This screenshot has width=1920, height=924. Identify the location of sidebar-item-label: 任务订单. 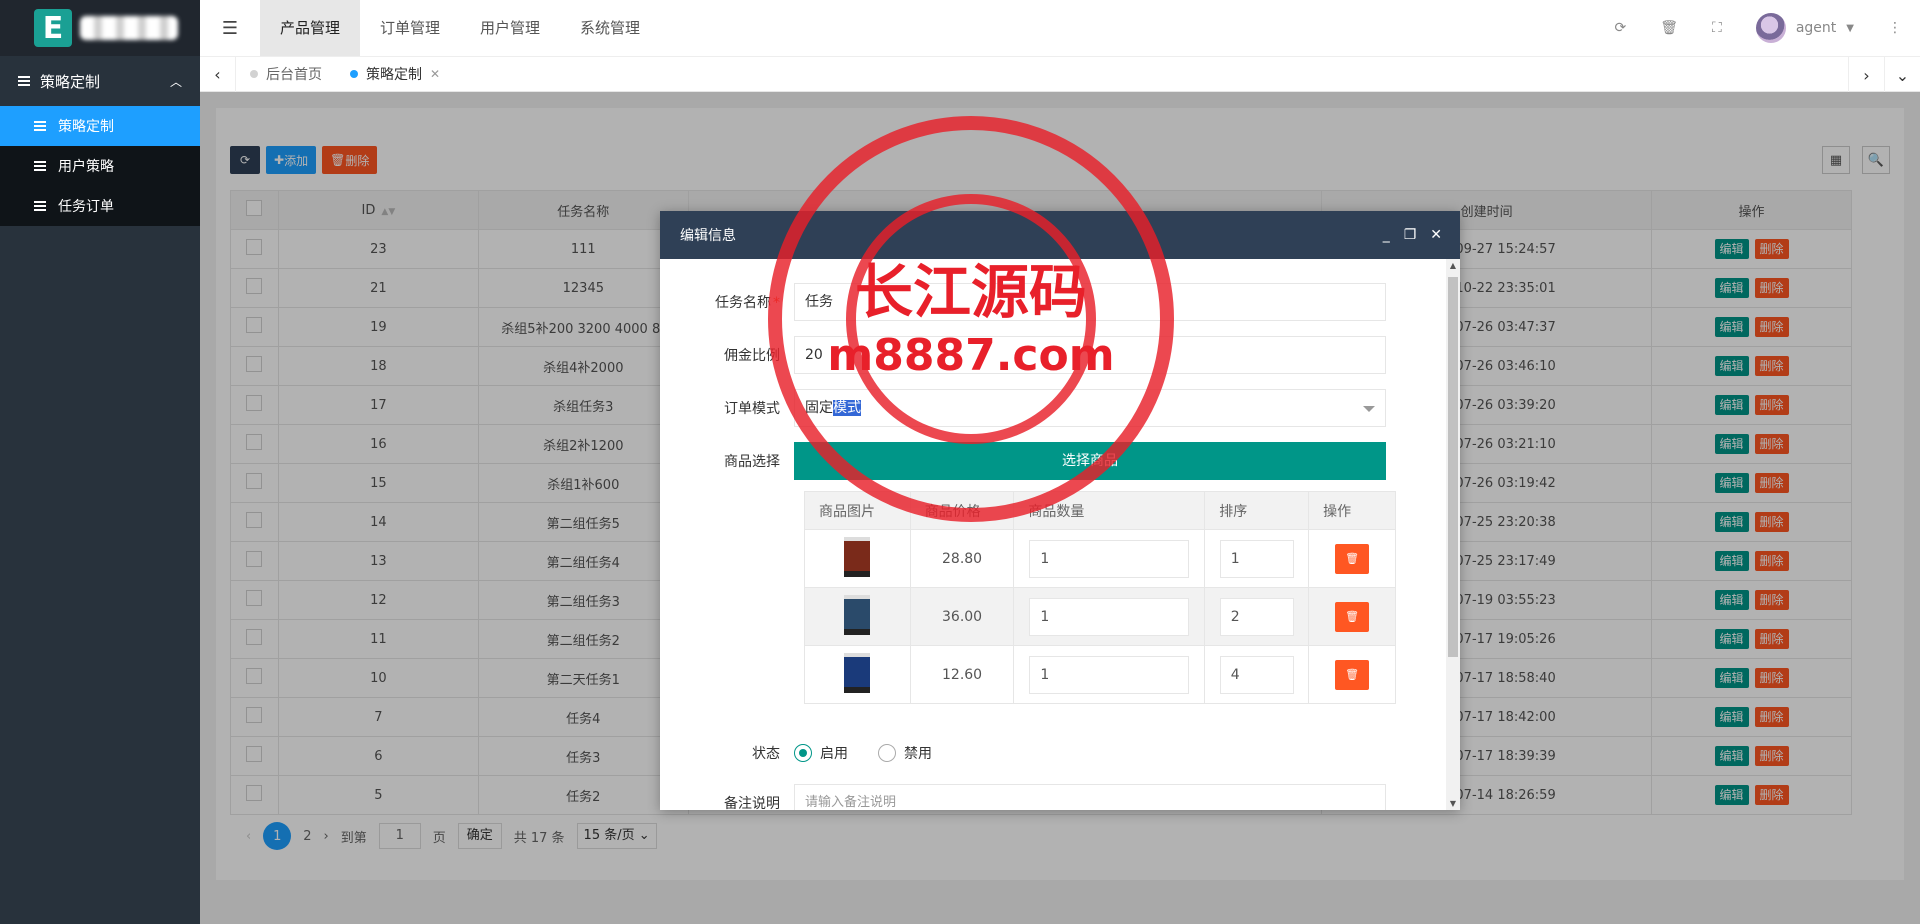
(86, 207).